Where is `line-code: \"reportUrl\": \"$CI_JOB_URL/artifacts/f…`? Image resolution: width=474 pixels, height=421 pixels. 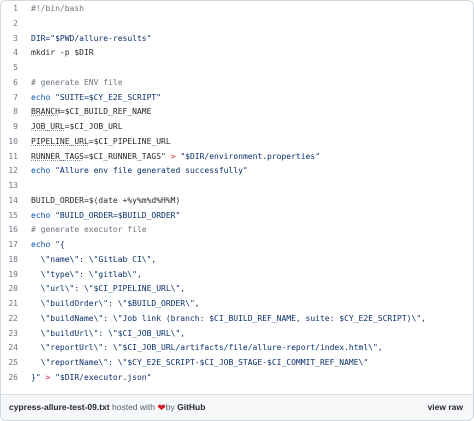
line-code: \"reportUrl\": \"$CI_JOB_URL/artifacts/f… is located at coordinates (207, 348).